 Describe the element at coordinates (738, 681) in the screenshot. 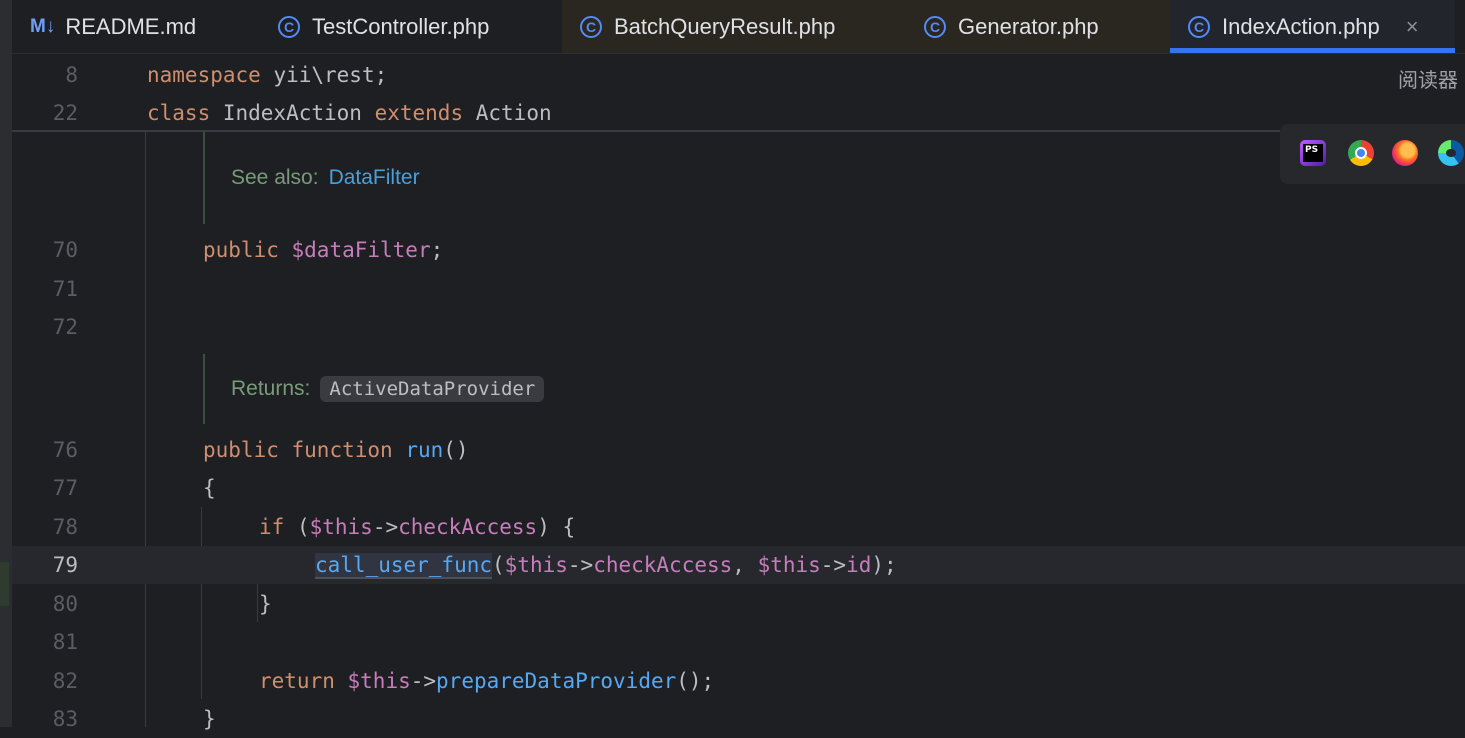

I see `code-line: 82 return $this->prepareDataProvider();` at that location.